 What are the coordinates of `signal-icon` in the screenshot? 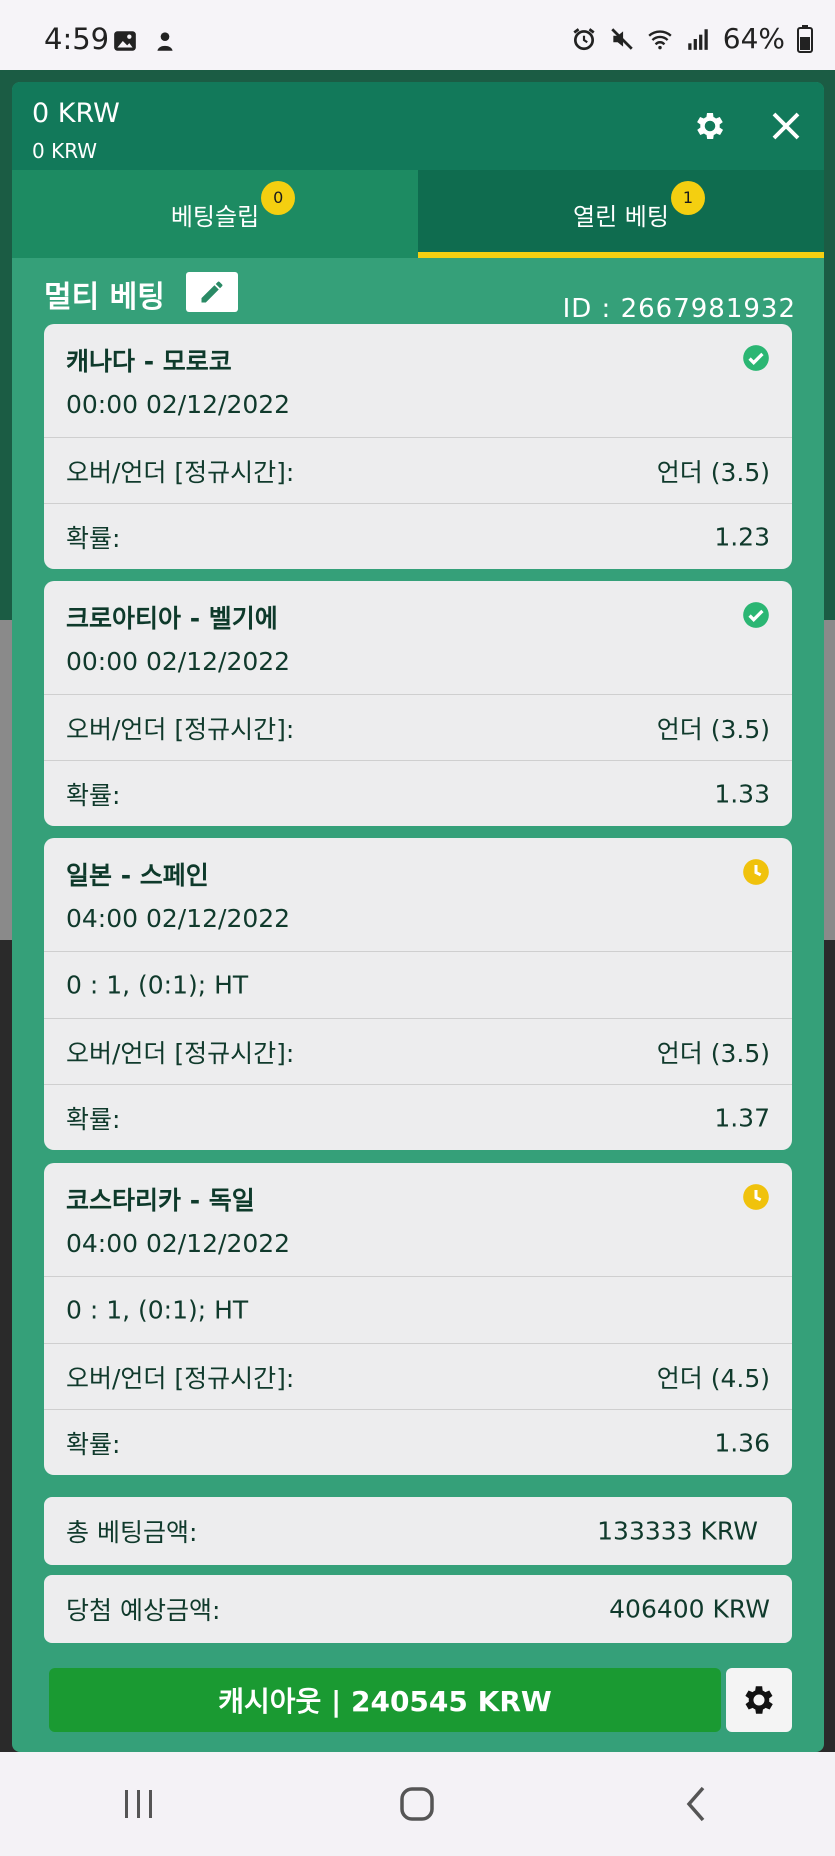 It's located at (698, 39).